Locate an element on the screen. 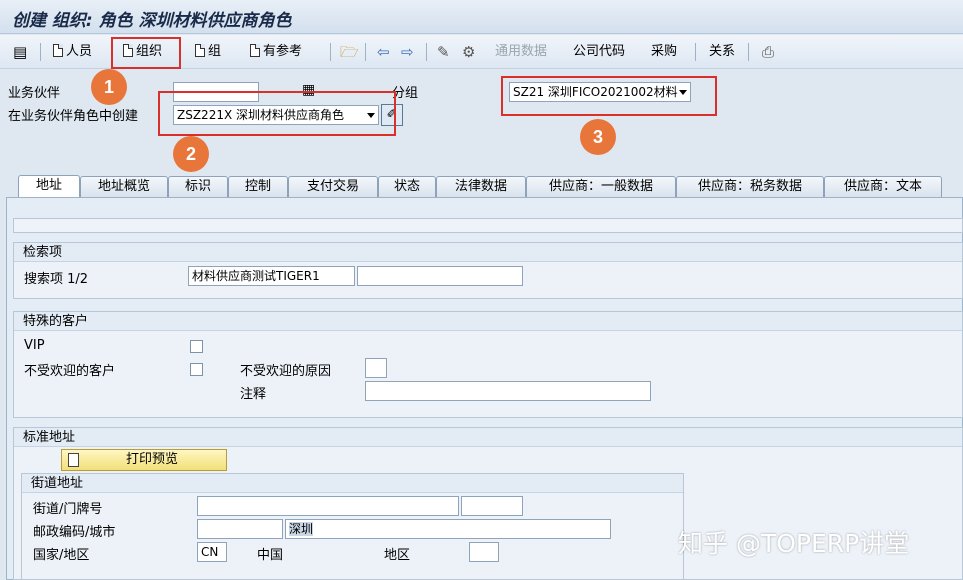  country-name: 中国 is located at coordinates (270, 555).